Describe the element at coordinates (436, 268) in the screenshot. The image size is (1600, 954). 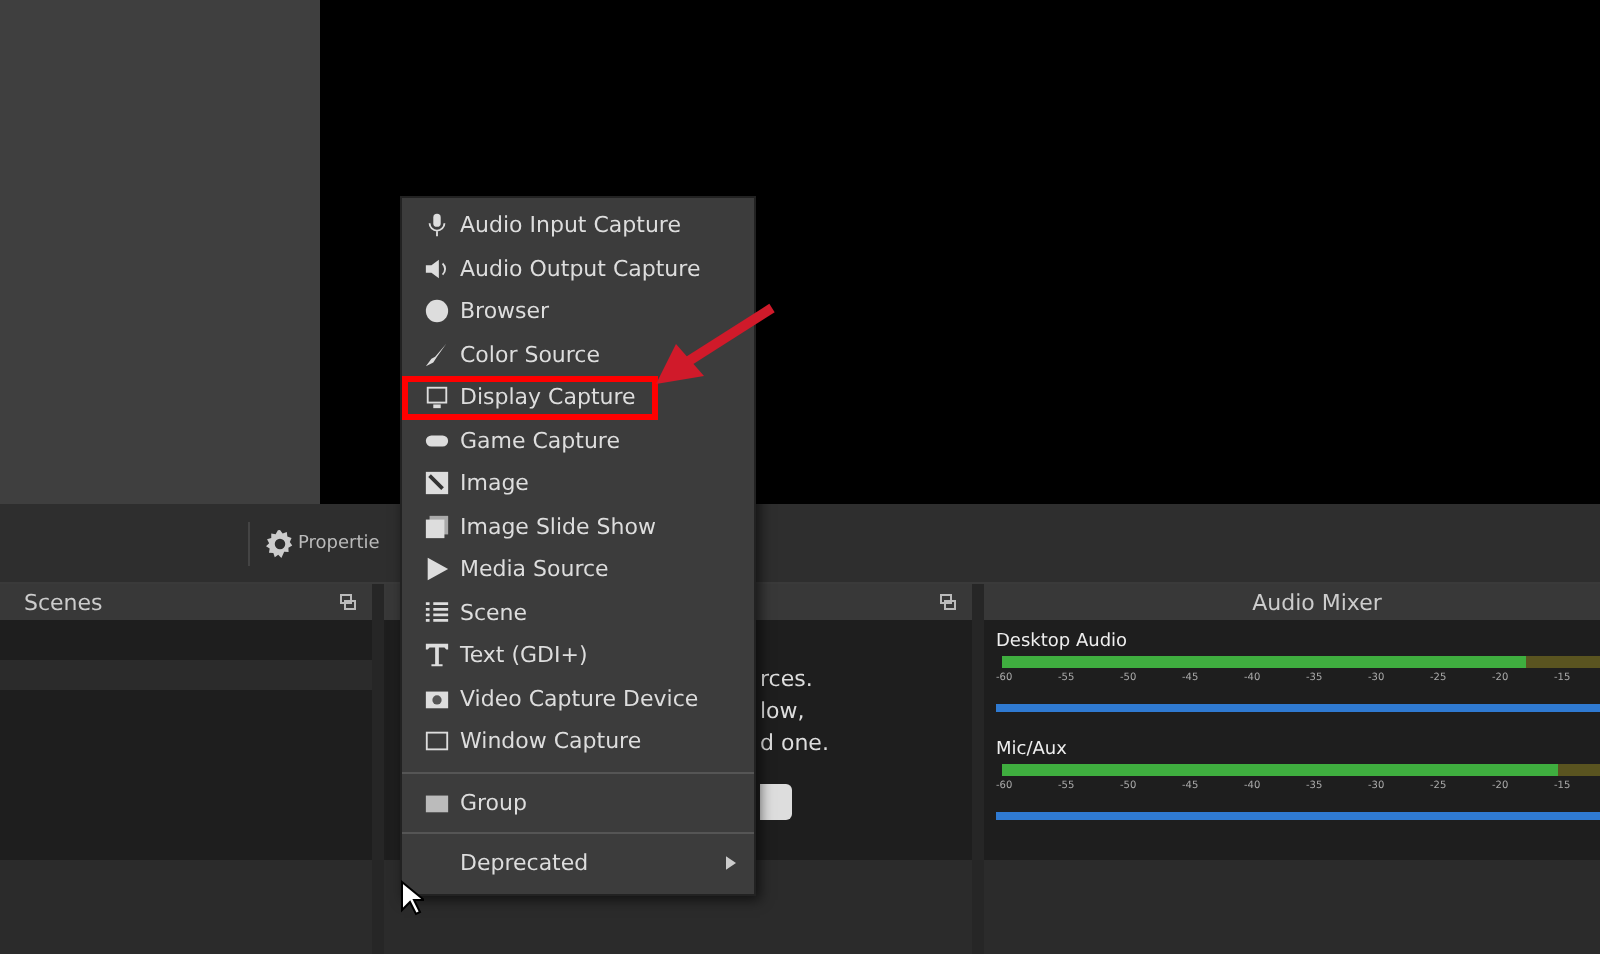
I see `speaker-icon` at that location.